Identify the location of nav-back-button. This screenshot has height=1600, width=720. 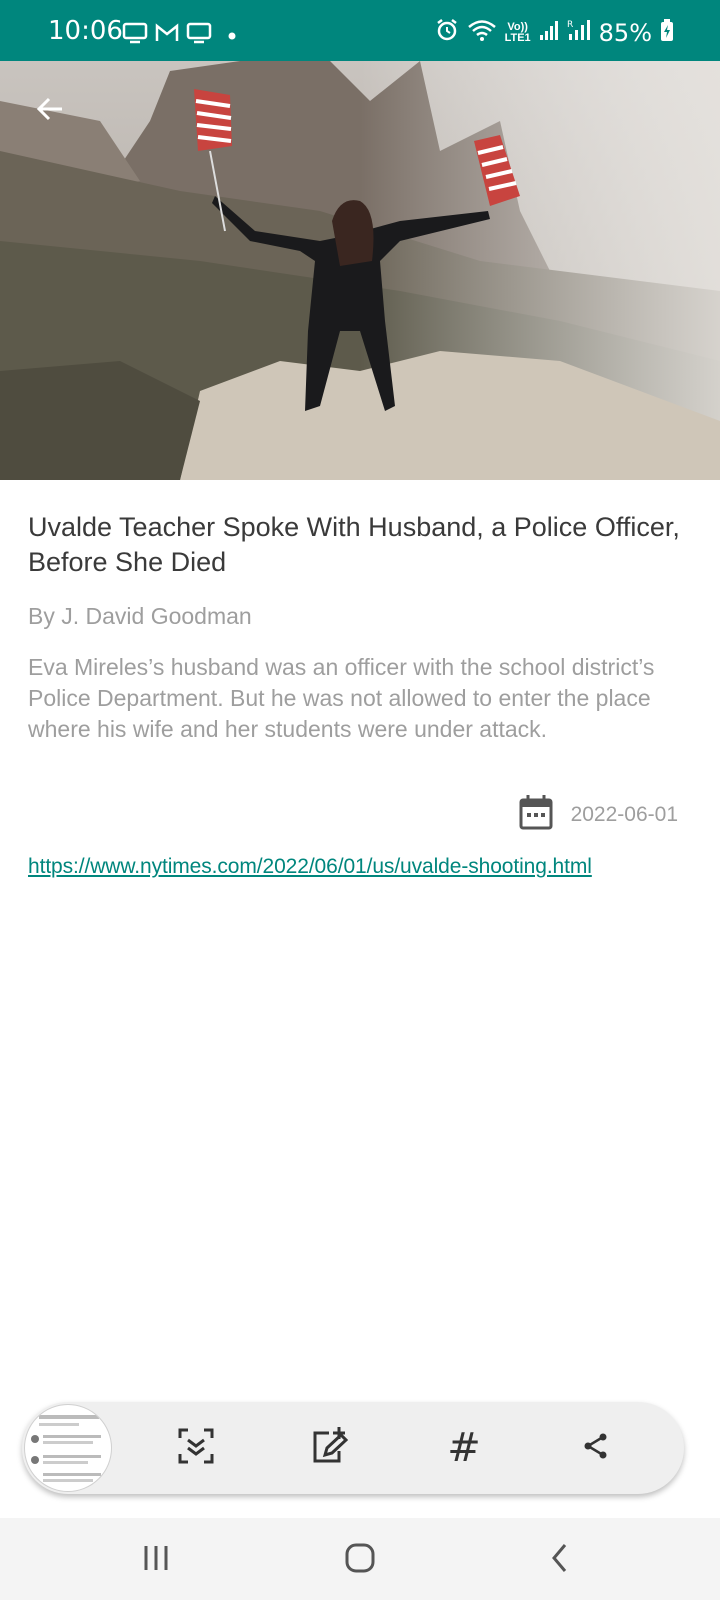
(560, 1560).